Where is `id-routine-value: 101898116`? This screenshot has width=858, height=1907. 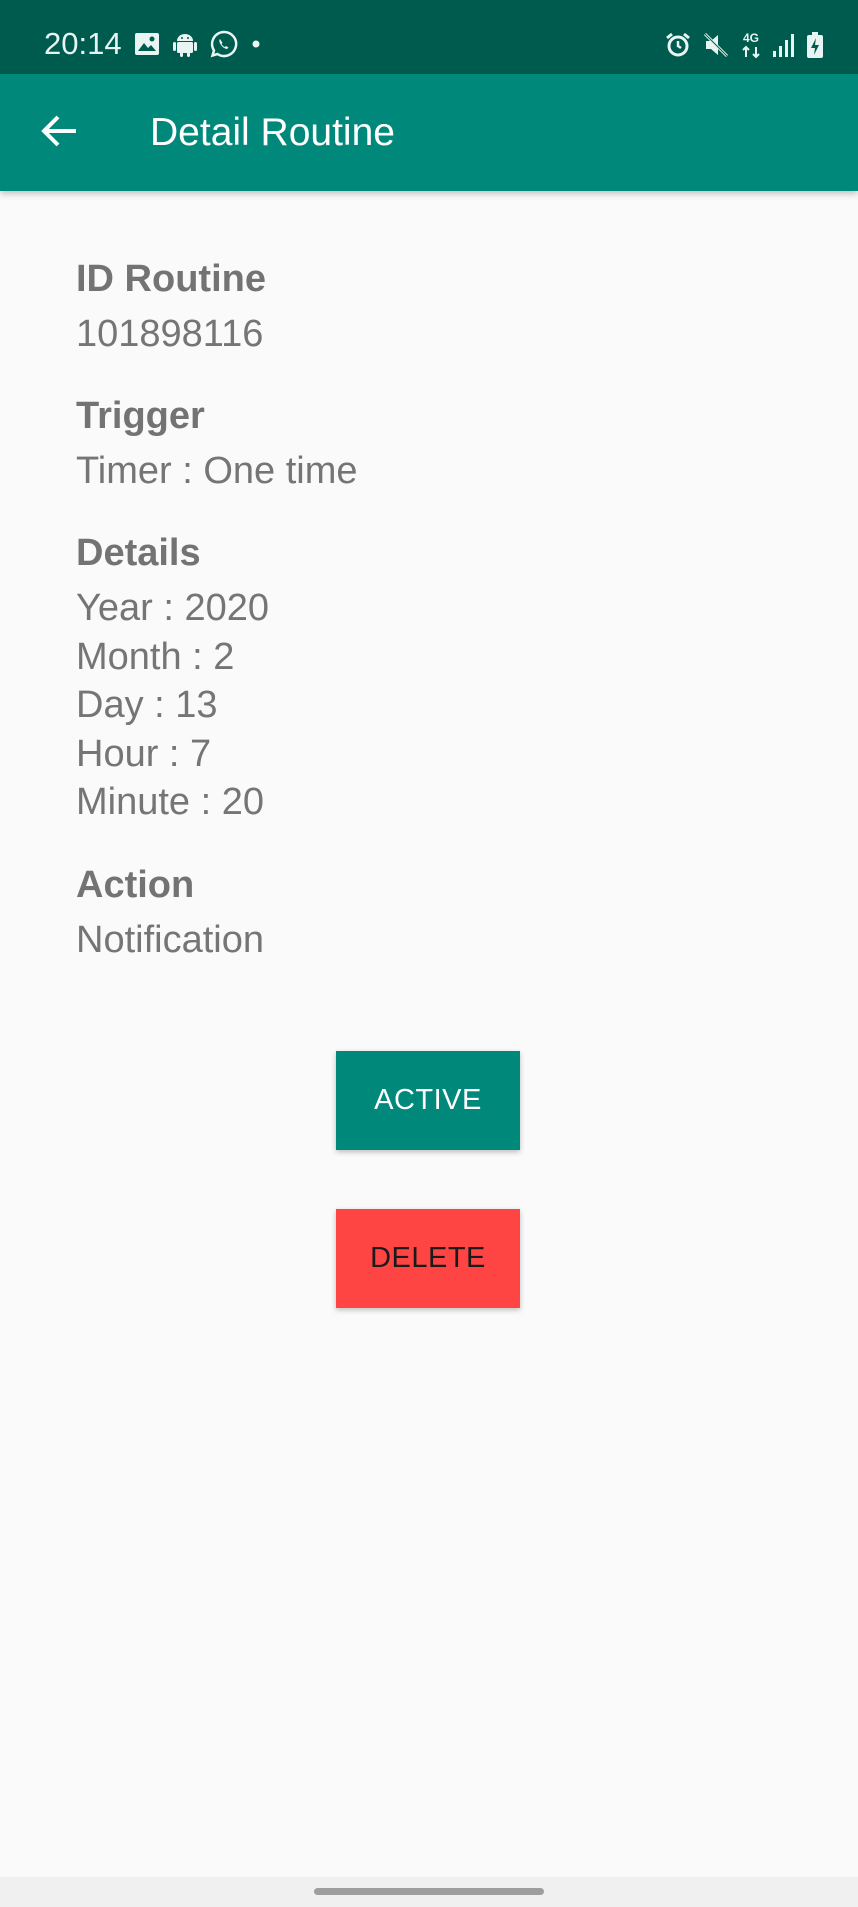
id-routine-value: 101898116 is located at coordinates (170, 334).